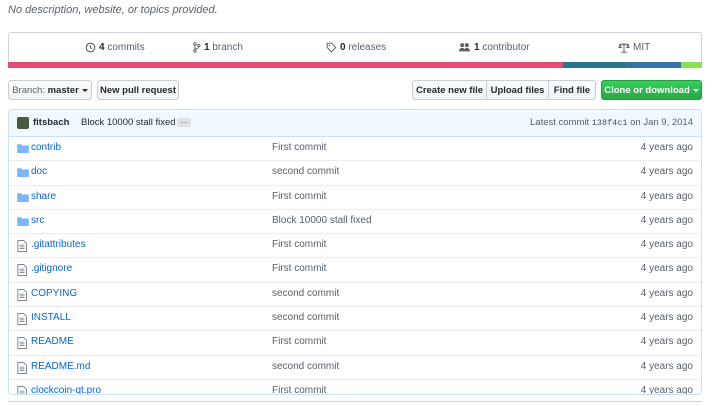 Image resolution: width=710 pixels, height=406 pixels. What do you see at coordinates (355, 386) in the screenshot?
I see `table-row: clockcoin-qt.pro First commit 4 years ago` at bounding box center [355, 386].